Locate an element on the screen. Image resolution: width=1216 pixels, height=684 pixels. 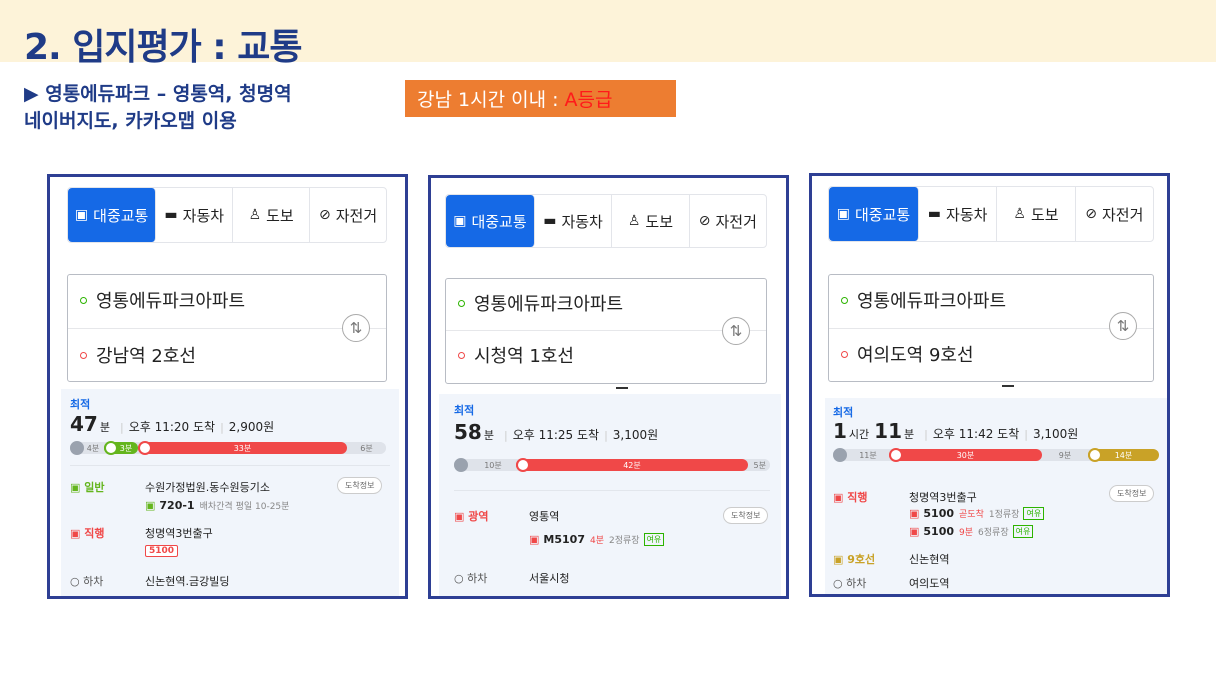
step-stop: 여의도역 is located at coordinates (929, 583).